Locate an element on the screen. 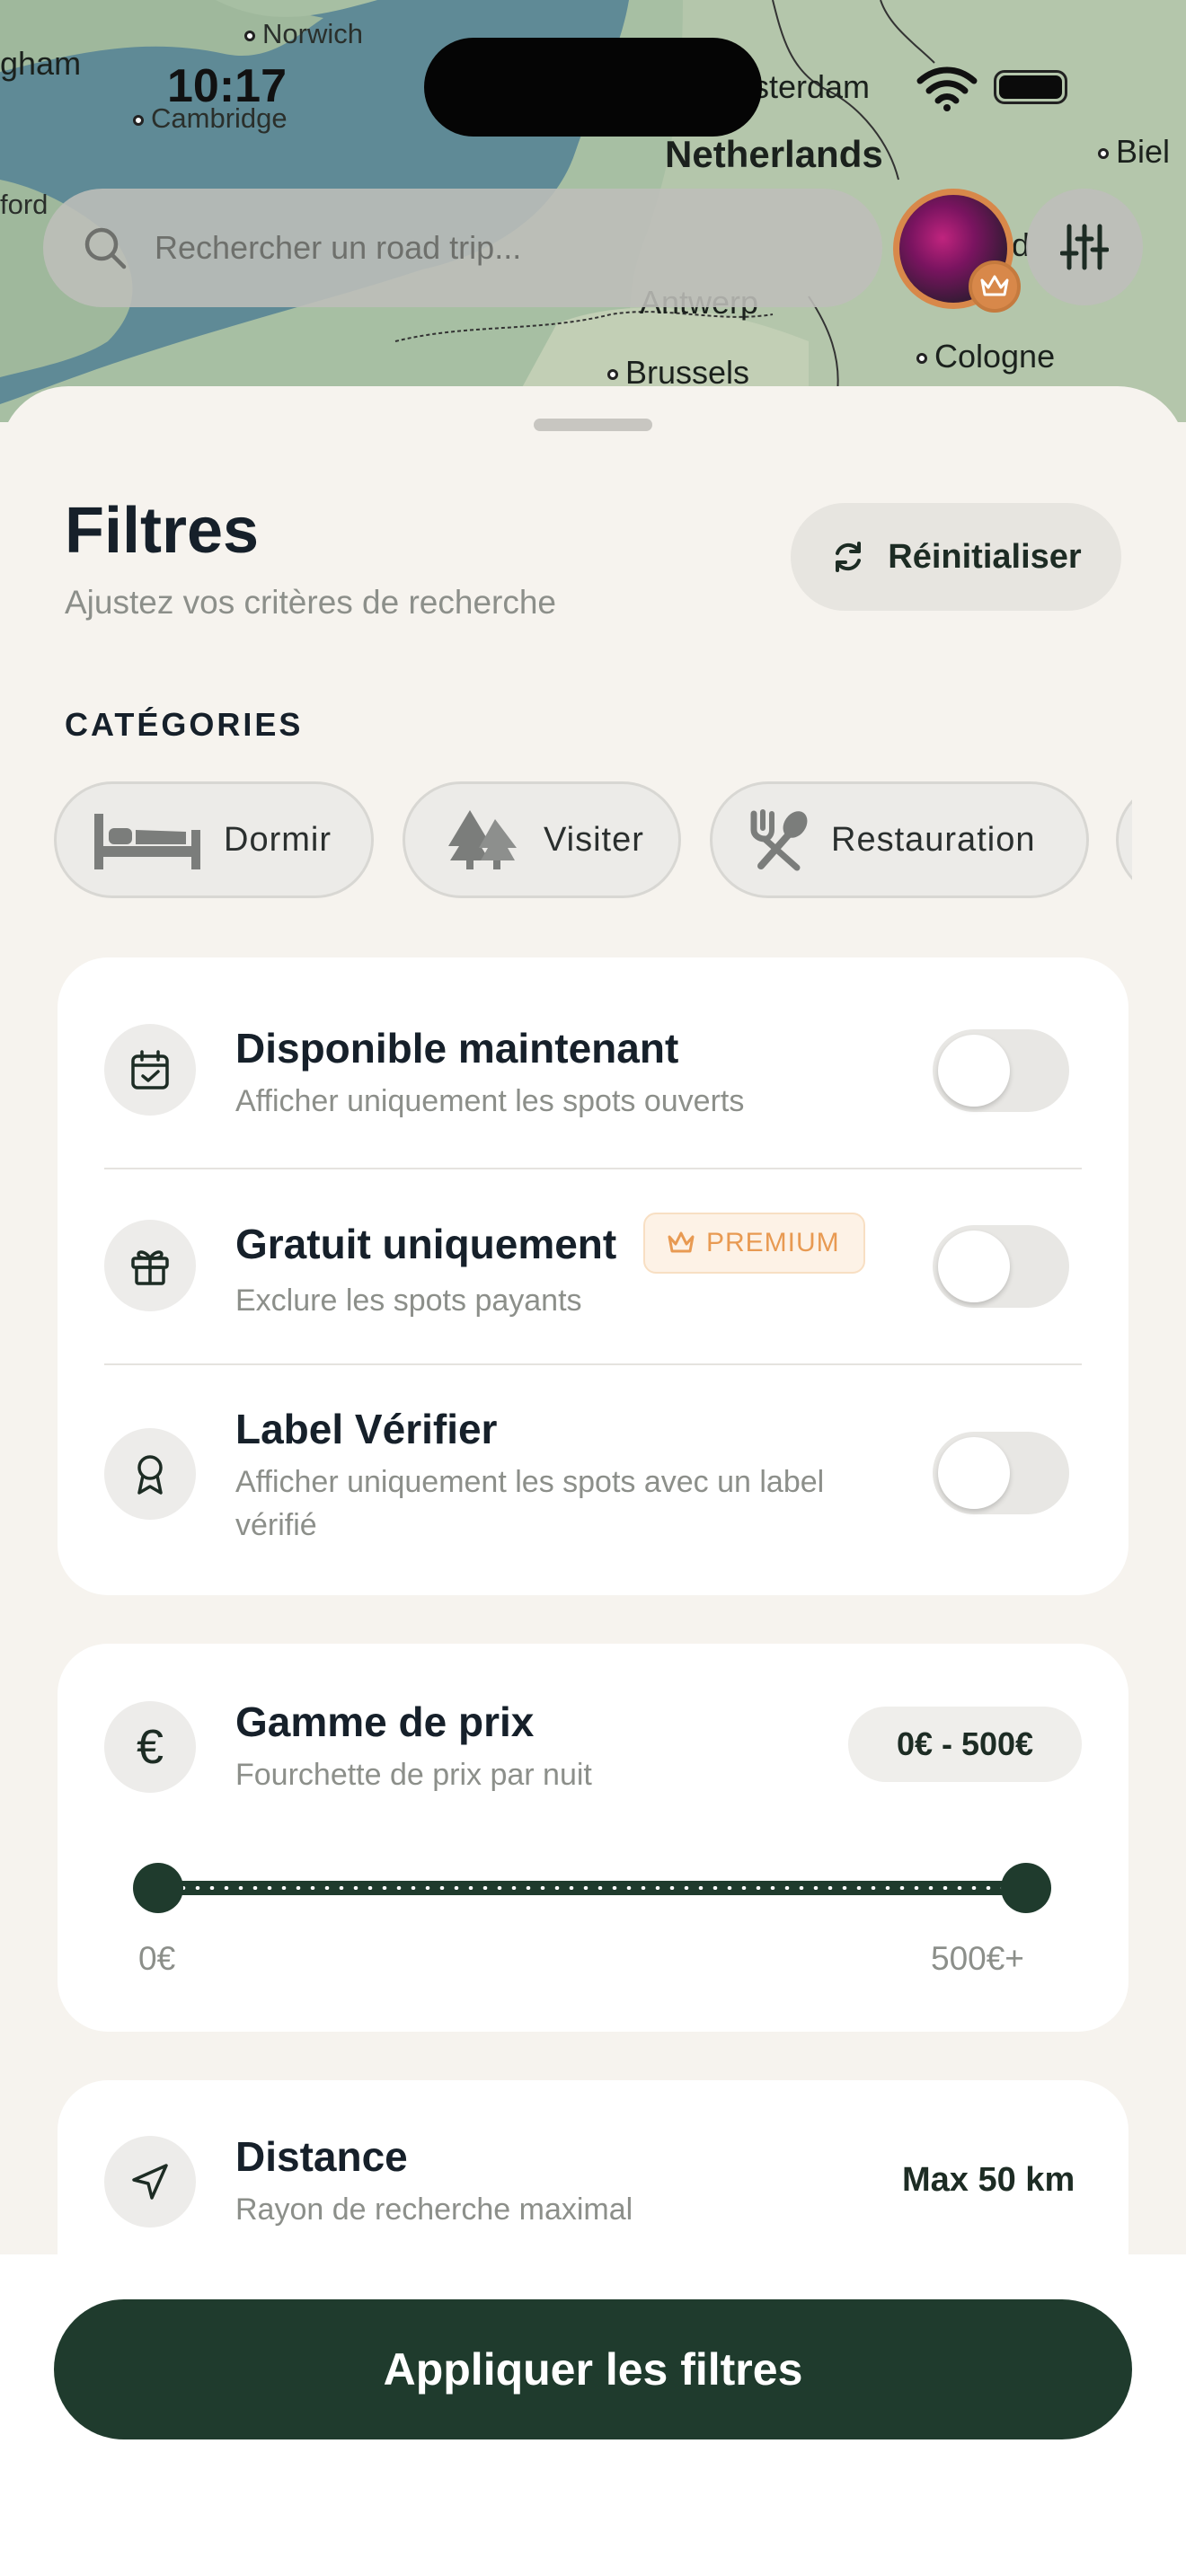 This screenshot has height=2576, width=1186. chip-visiter-label: Visiter is located at coordinates (594, 839).